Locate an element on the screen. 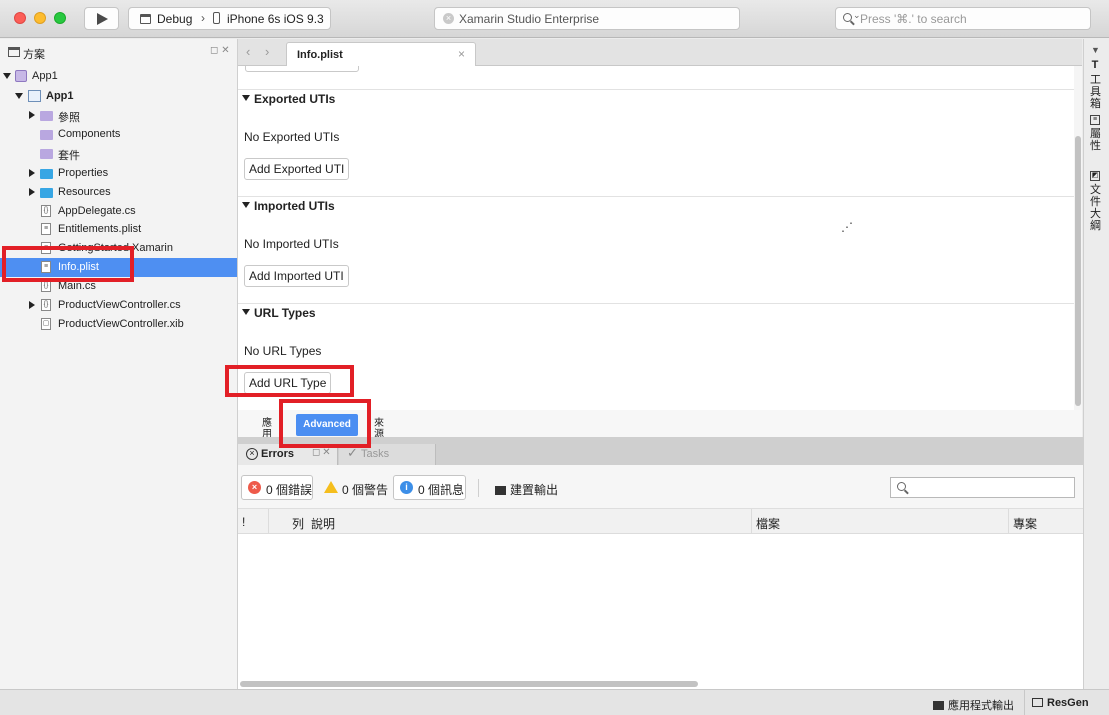  errors-horizontal-scrollbar is located at coordinates (469, 684).